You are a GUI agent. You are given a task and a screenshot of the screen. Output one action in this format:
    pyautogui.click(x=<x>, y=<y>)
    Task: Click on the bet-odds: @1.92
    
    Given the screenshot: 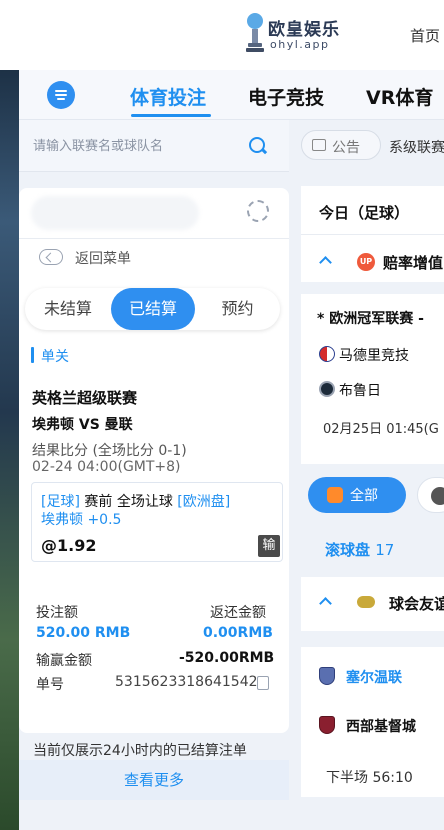 What is the action you would take?
    pyautogui.click(x=69, y=545)
    